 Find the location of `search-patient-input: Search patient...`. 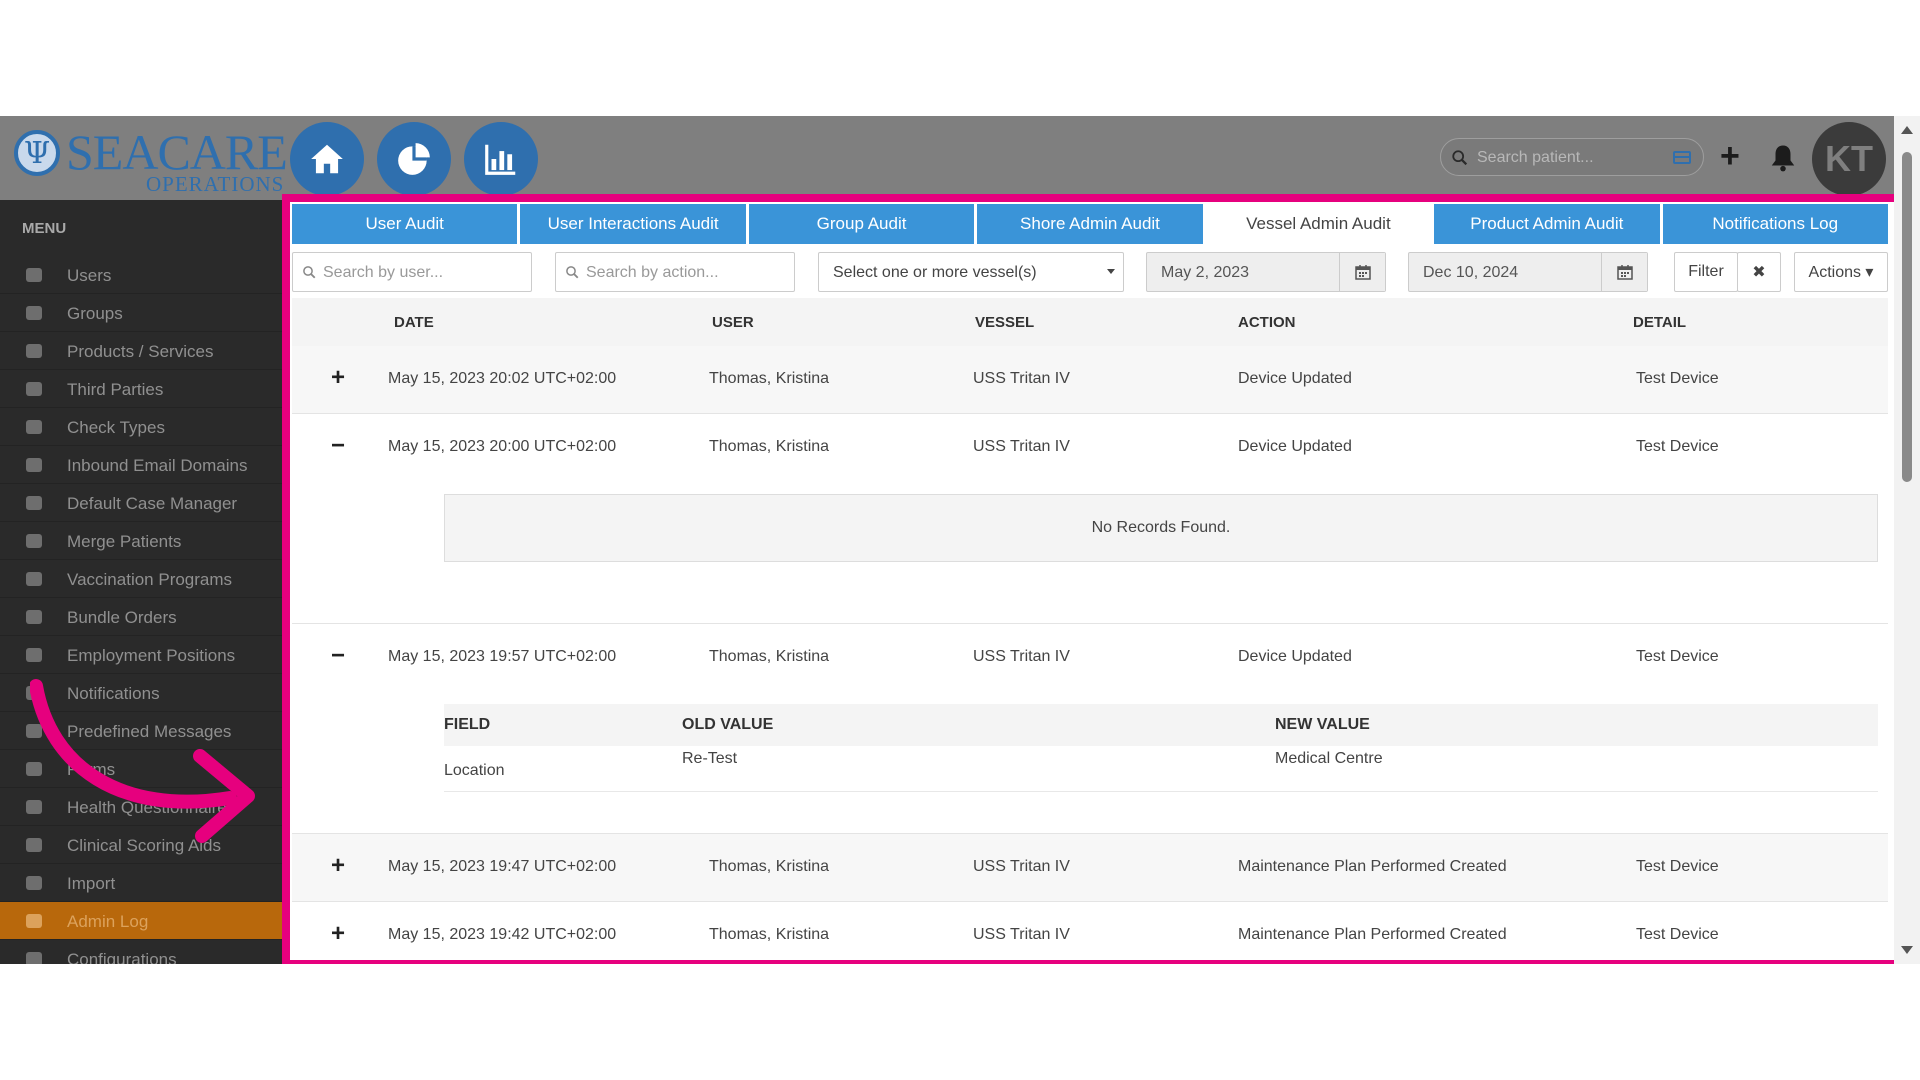

search-patient-input: Search patient... is located at coordinates (1572, 157).